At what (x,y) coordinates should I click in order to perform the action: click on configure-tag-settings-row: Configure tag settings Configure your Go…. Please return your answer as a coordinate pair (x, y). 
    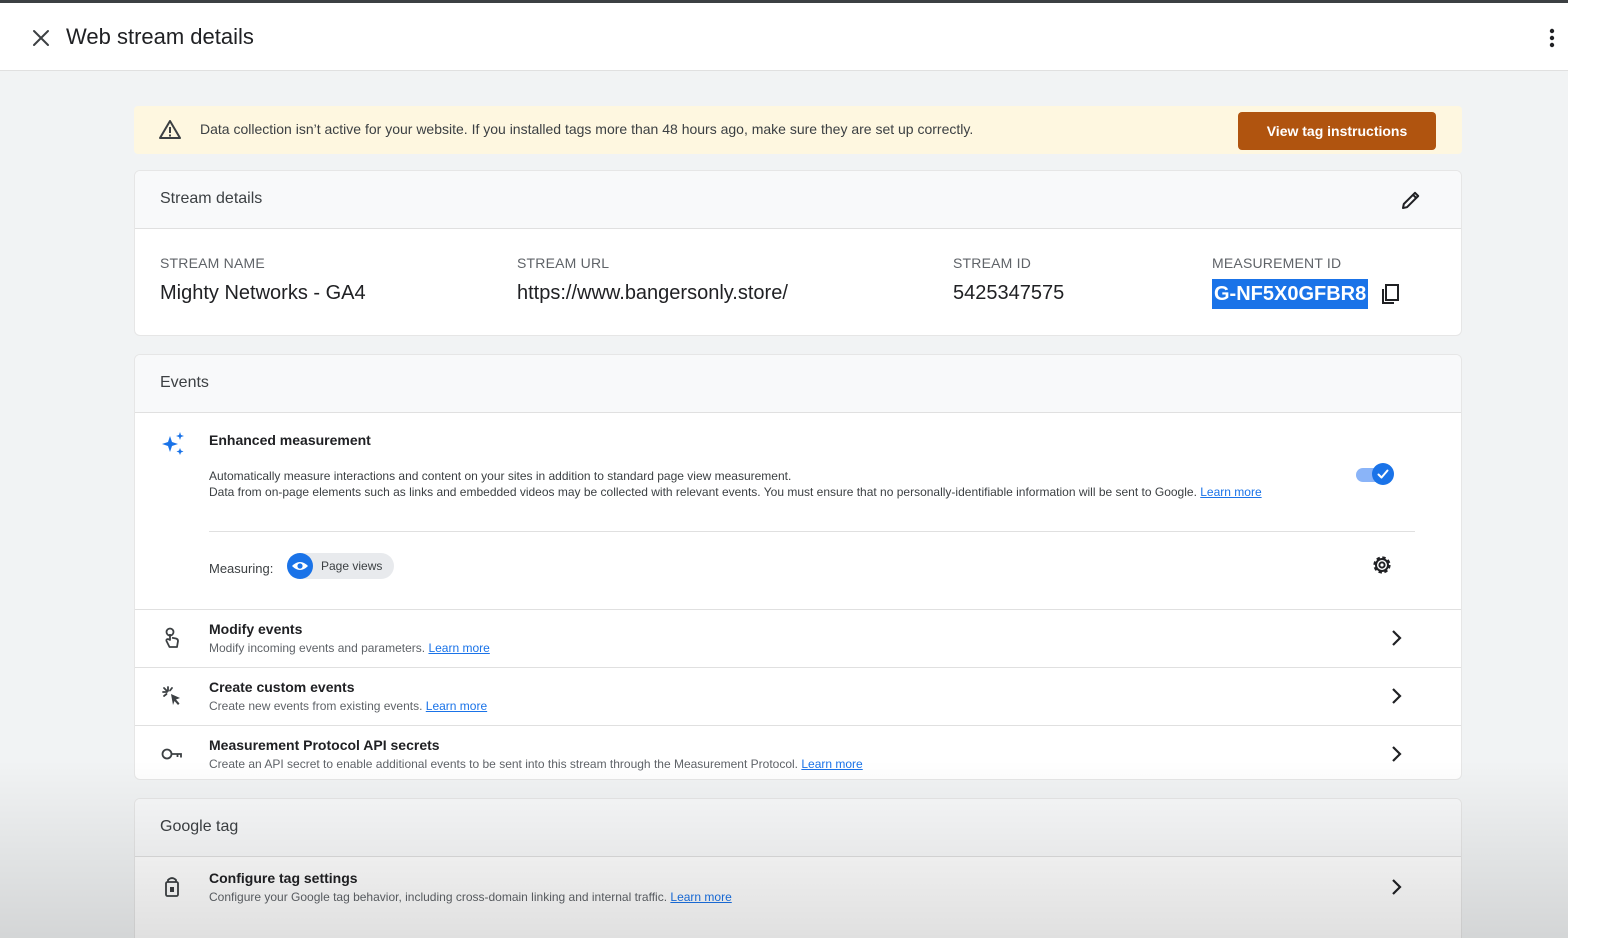
    Looking at the image, I should click on (798, 886).